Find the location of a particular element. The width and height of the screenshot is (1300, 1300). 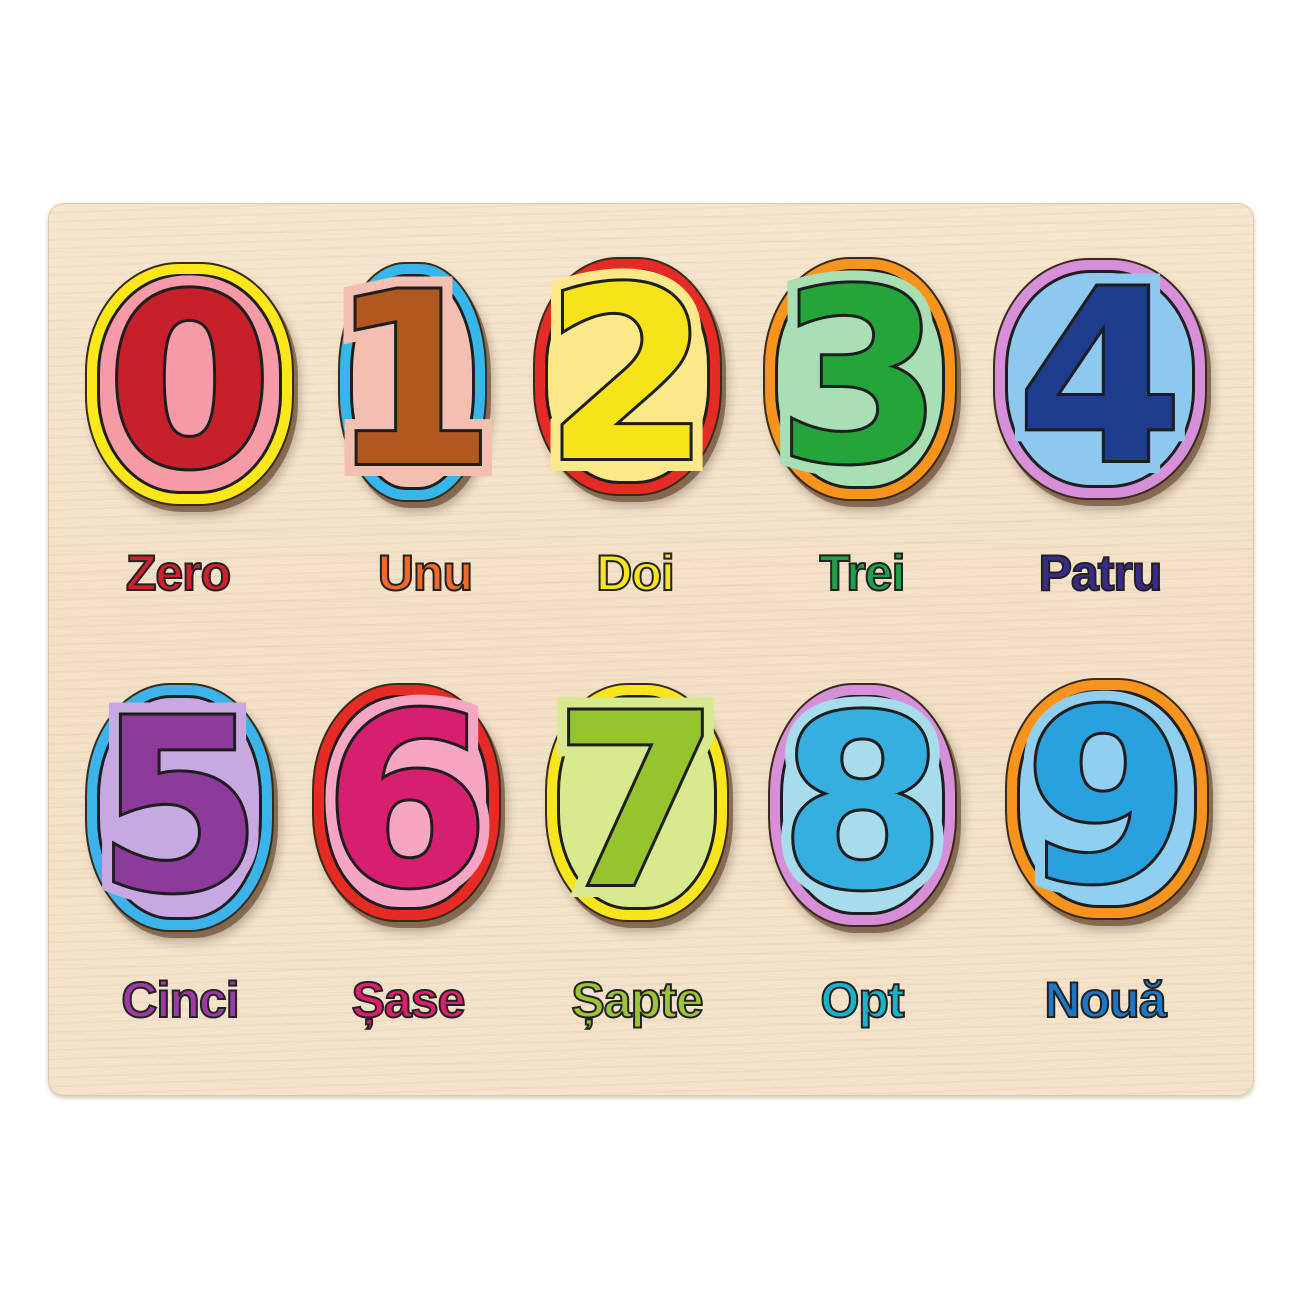

digit-glyph: 3 is located at coordinates (860, 378).